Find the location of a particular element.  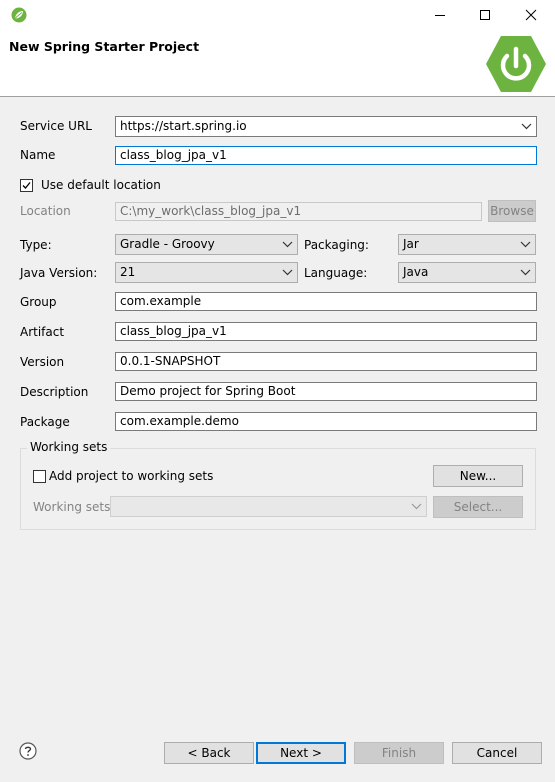

add-to-working-sets-checkbox is located at coordinates (39, 476).